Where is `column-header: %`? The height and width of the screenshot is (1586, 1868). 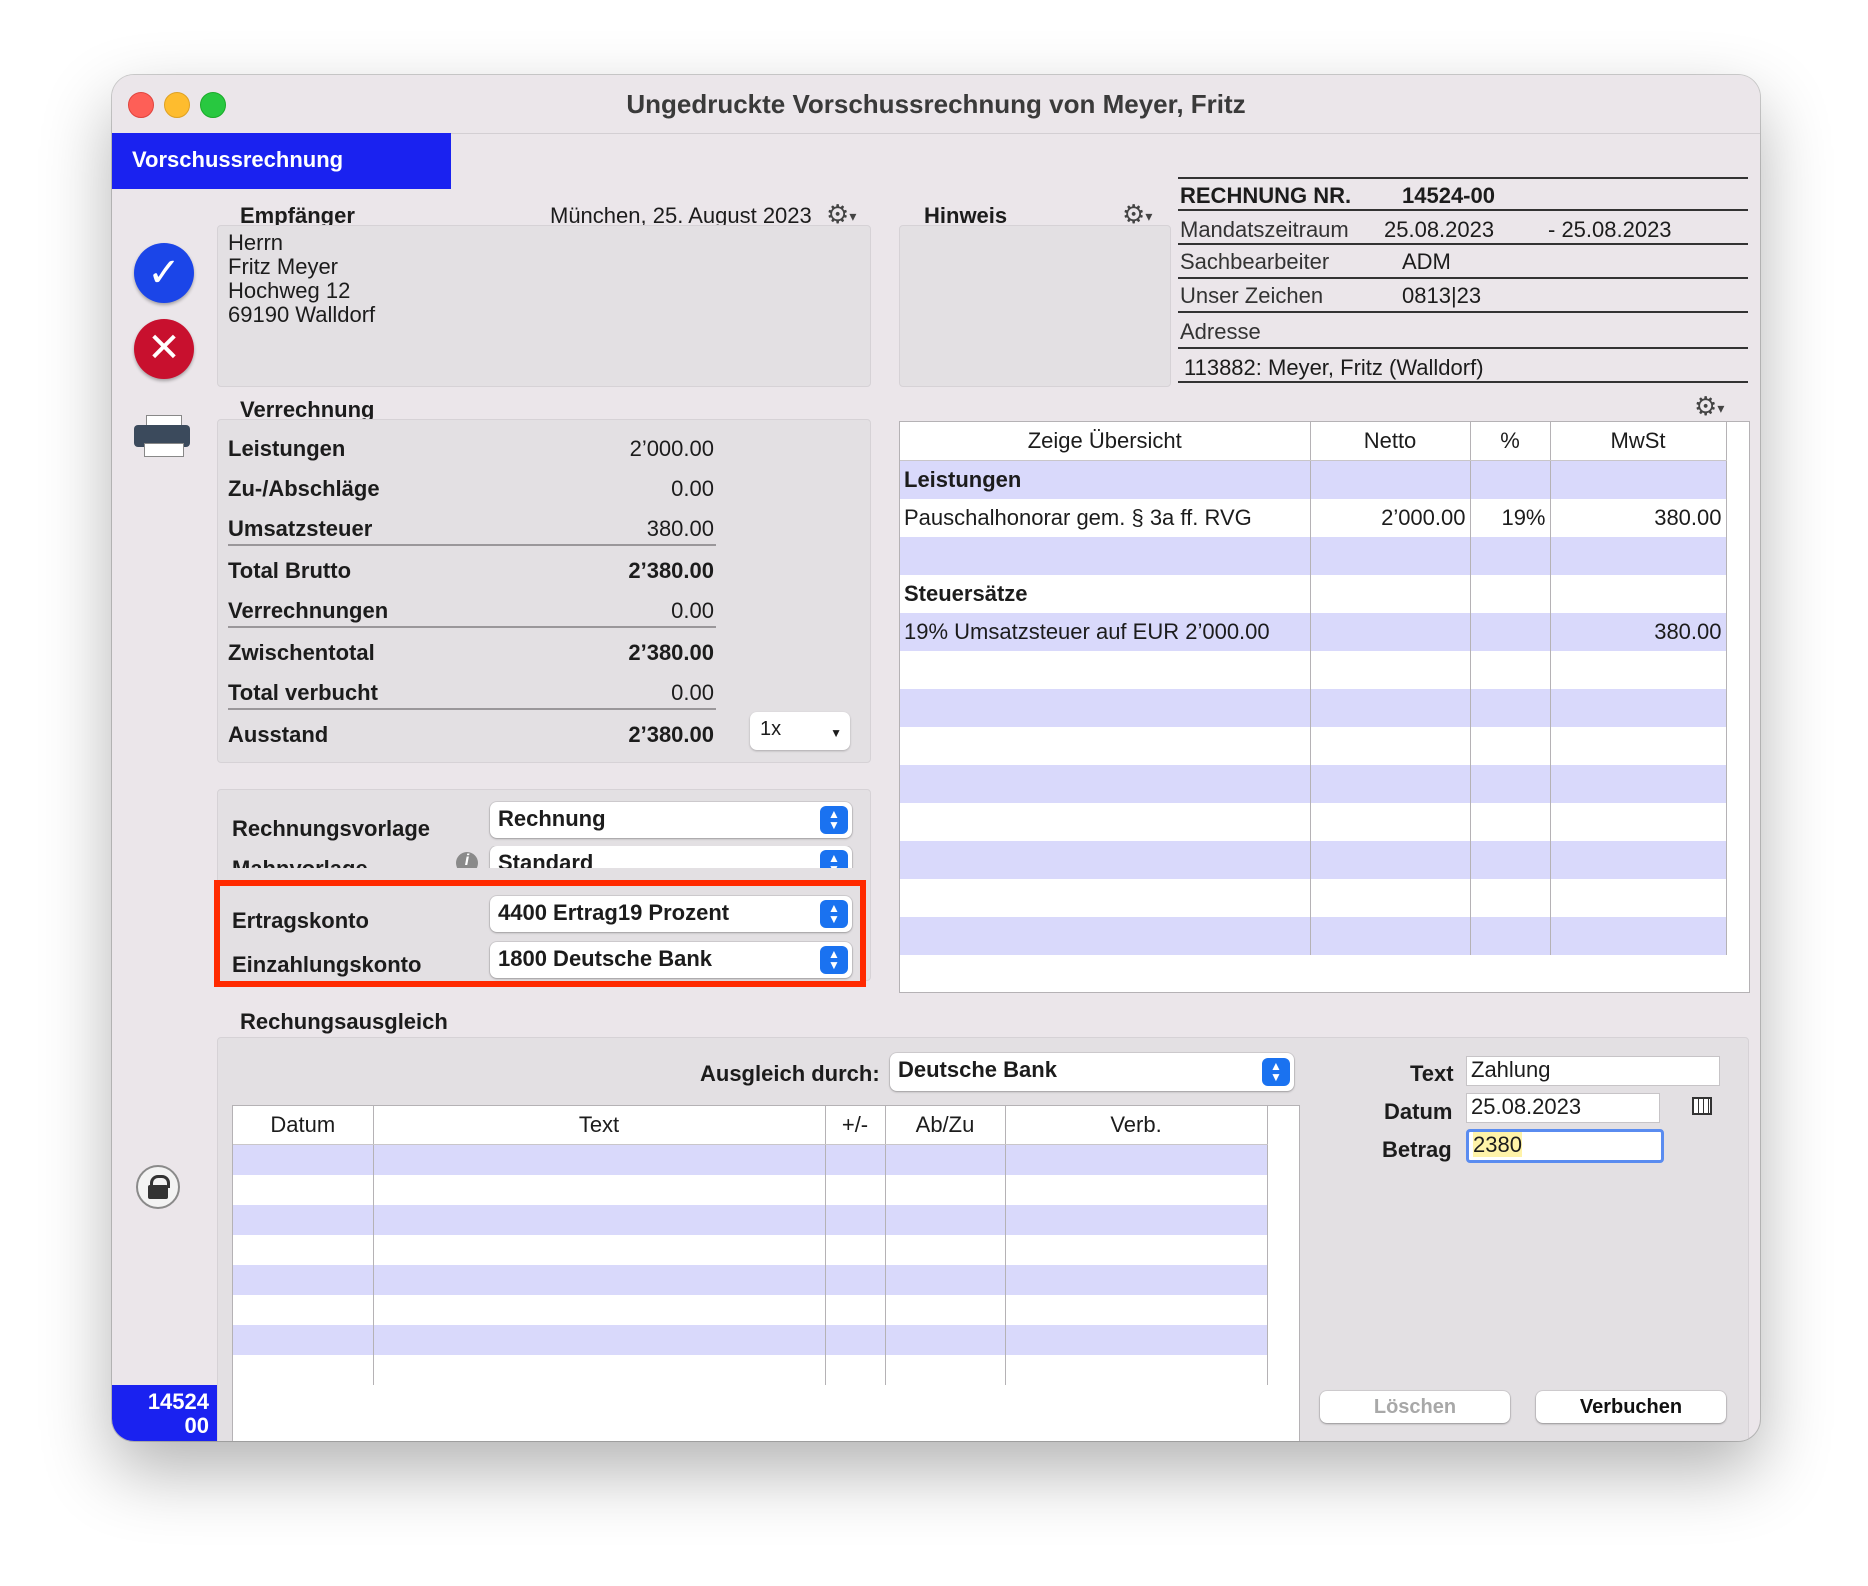
column-header: % is located at coordinates (1510, 441).